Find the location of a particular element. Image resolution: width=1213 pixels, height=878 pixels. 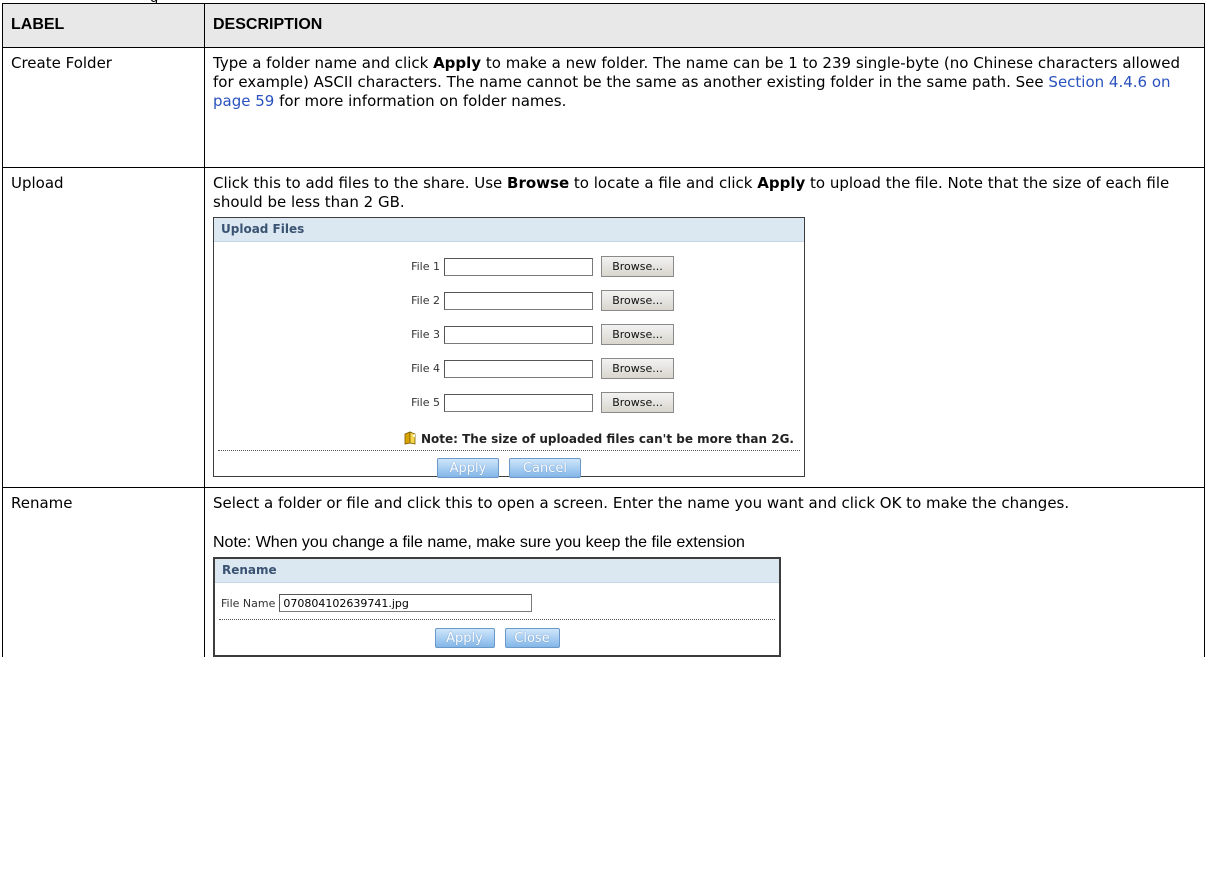

text-run: Type a folder name and click is located at coordinates (323, 63).